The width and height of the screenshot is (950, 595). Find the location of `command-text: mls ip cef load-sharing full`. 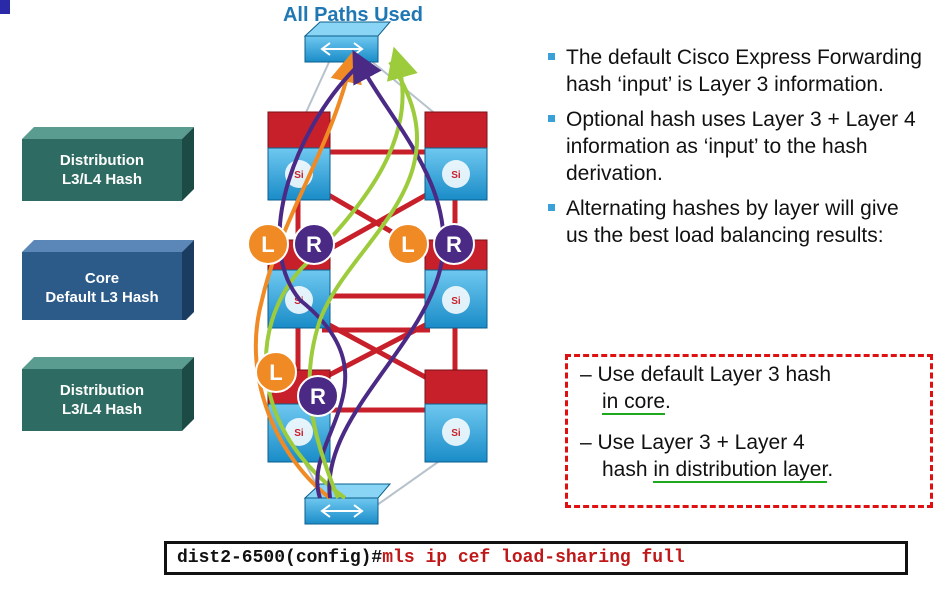

command-text: mls ip cef load-sharing full is located at coordinates (533, 558).